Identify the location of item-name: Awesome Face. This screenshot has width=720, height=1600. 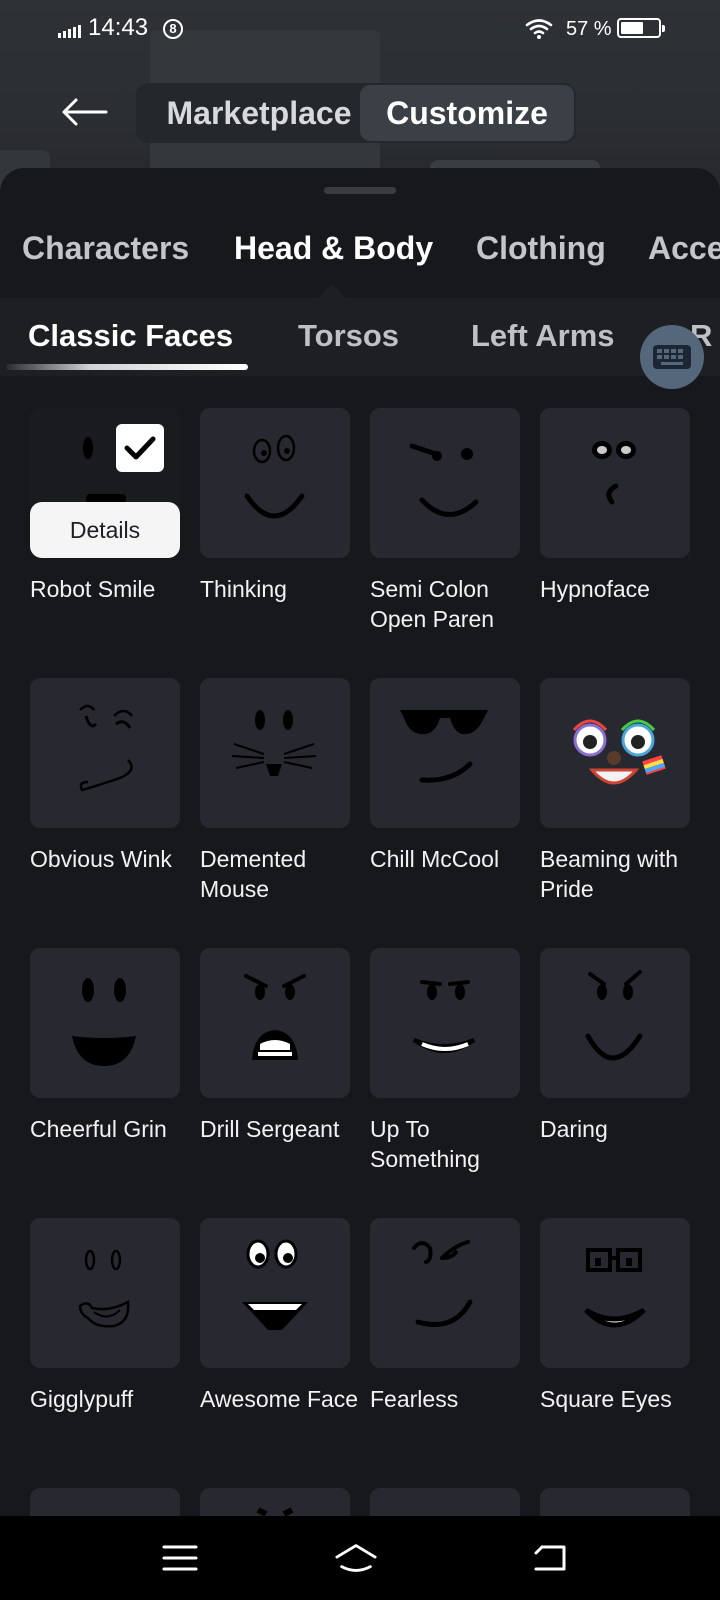
(279, 1399).